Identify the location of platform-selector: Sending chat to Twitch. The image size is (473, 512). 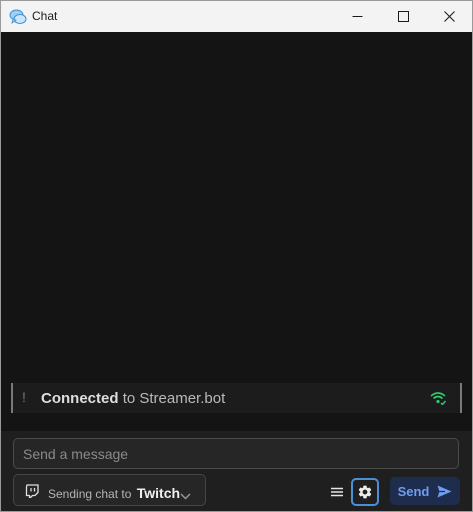
(109, 490).